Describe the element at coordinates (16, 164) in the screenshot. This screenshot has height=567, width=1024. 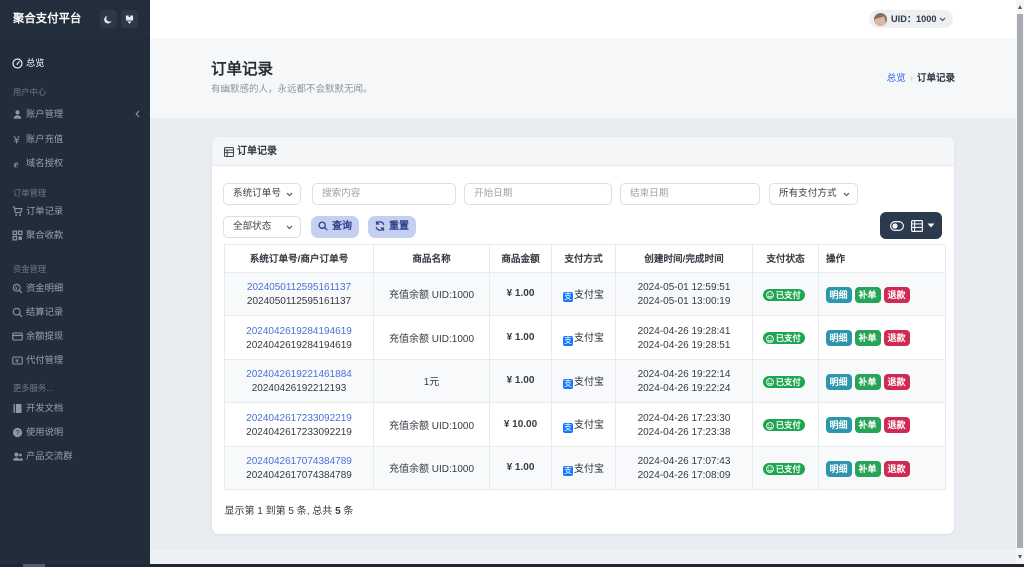
I see `svg-text: e` at that location.